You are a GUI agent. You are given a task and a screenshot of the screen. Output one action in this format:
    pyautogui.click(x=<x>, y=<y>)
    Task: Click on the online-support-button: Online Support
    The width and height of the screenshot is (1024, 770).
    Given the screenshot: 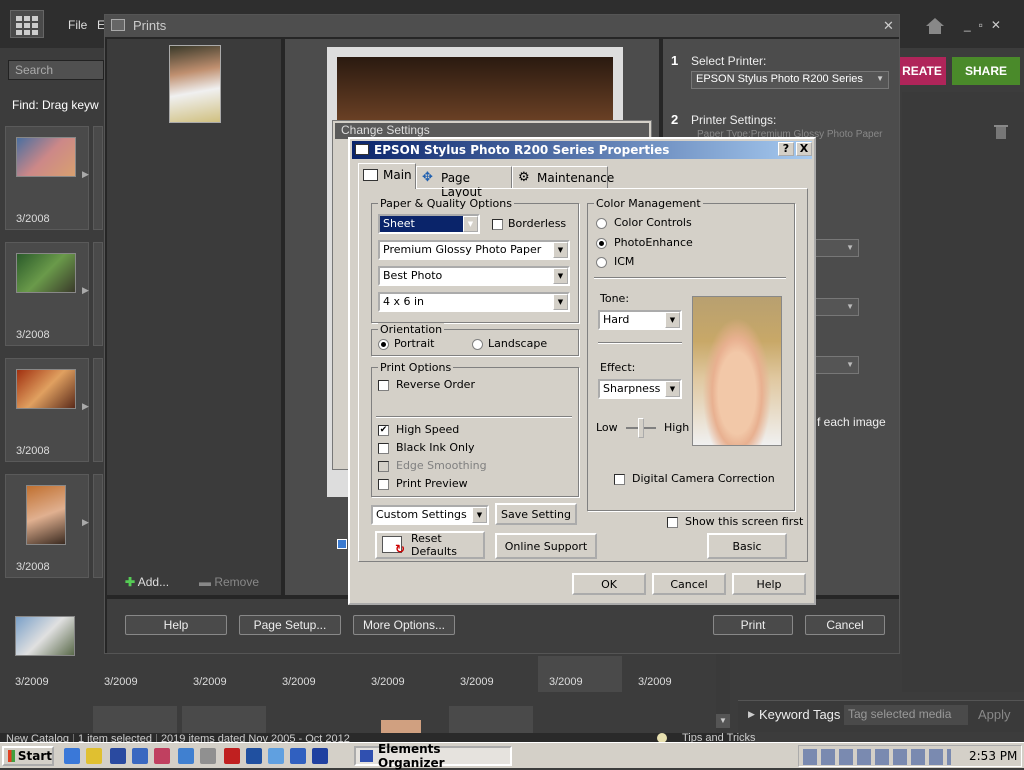 What is the action you would take?
    pyautogui.click(x=546, y=546)
    